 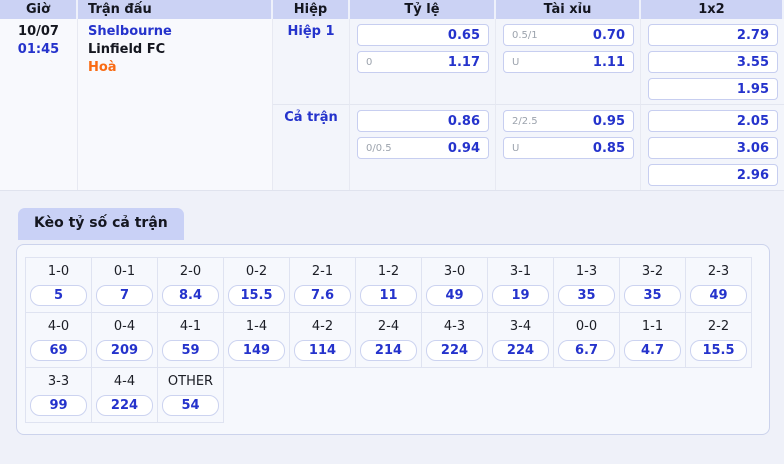 I want to click on header-1x2: 1x2, so click(x=712, y=9).